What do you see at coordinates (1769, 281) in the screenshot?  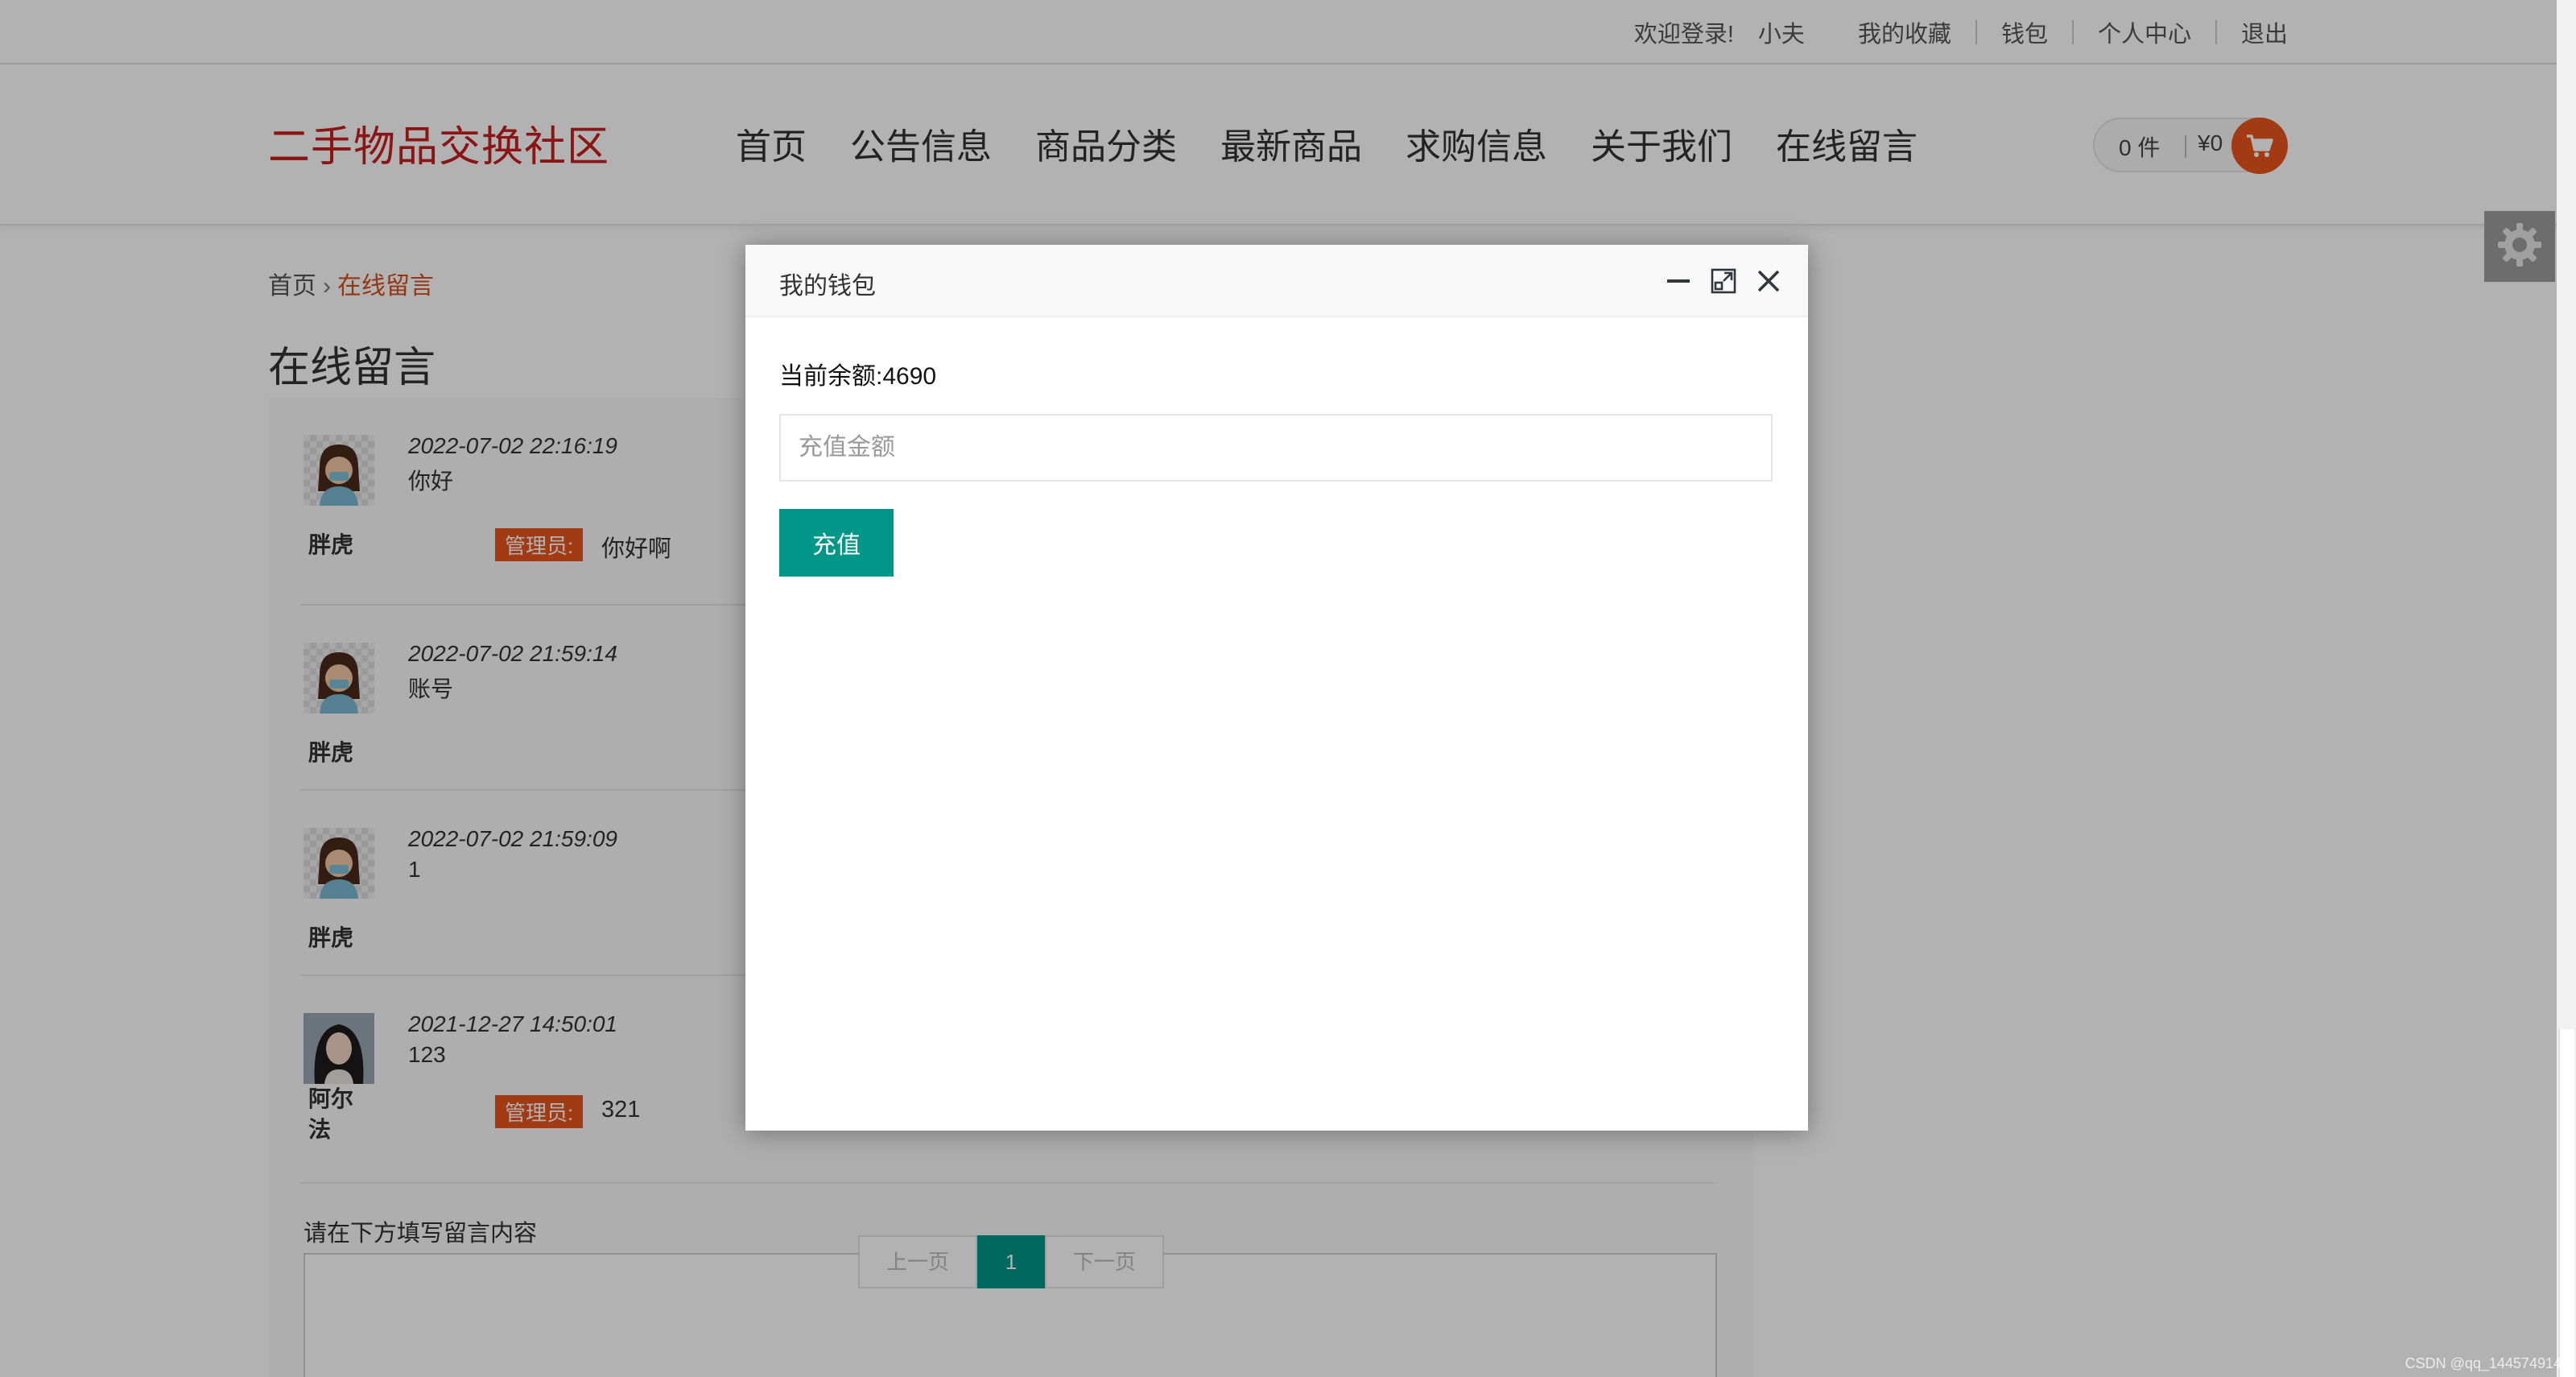 I see `close-icon` at bounding box center [1769, 281].